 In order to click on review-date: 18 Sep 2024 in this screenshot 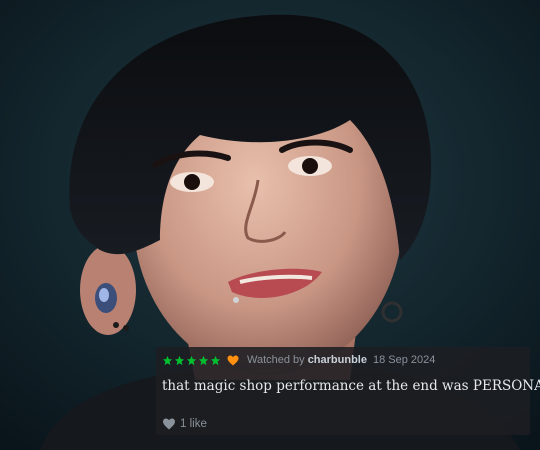, I will do `click(404, 360)`.